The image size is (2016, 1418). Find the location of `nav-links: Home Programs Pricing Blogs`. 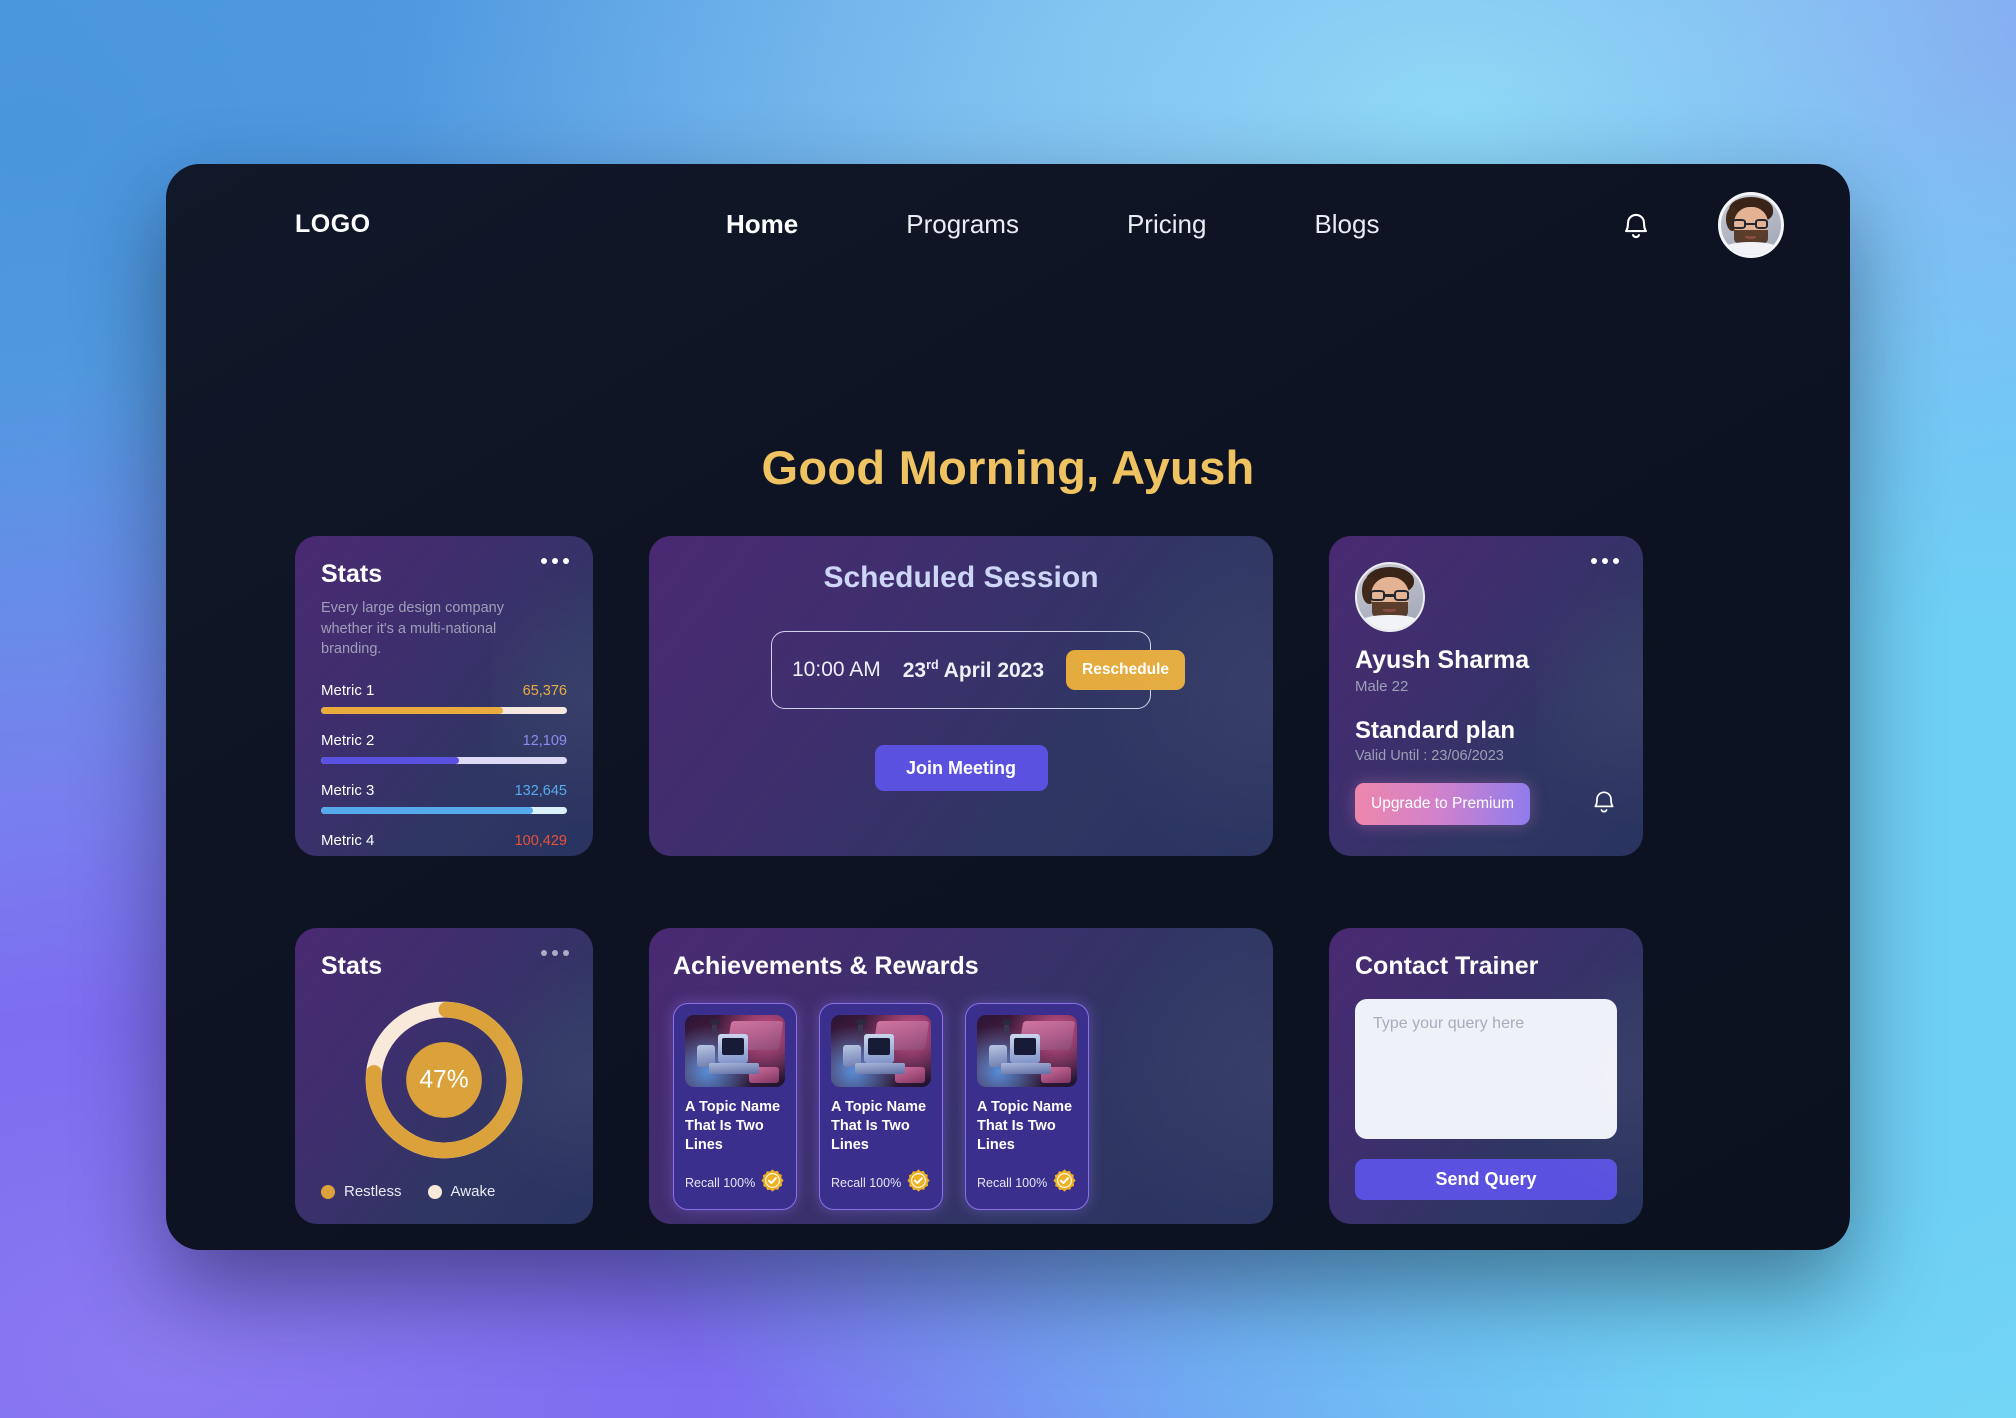

nav-links: Home Programs Pricing Blogs is located at coordinates (1106, 224).